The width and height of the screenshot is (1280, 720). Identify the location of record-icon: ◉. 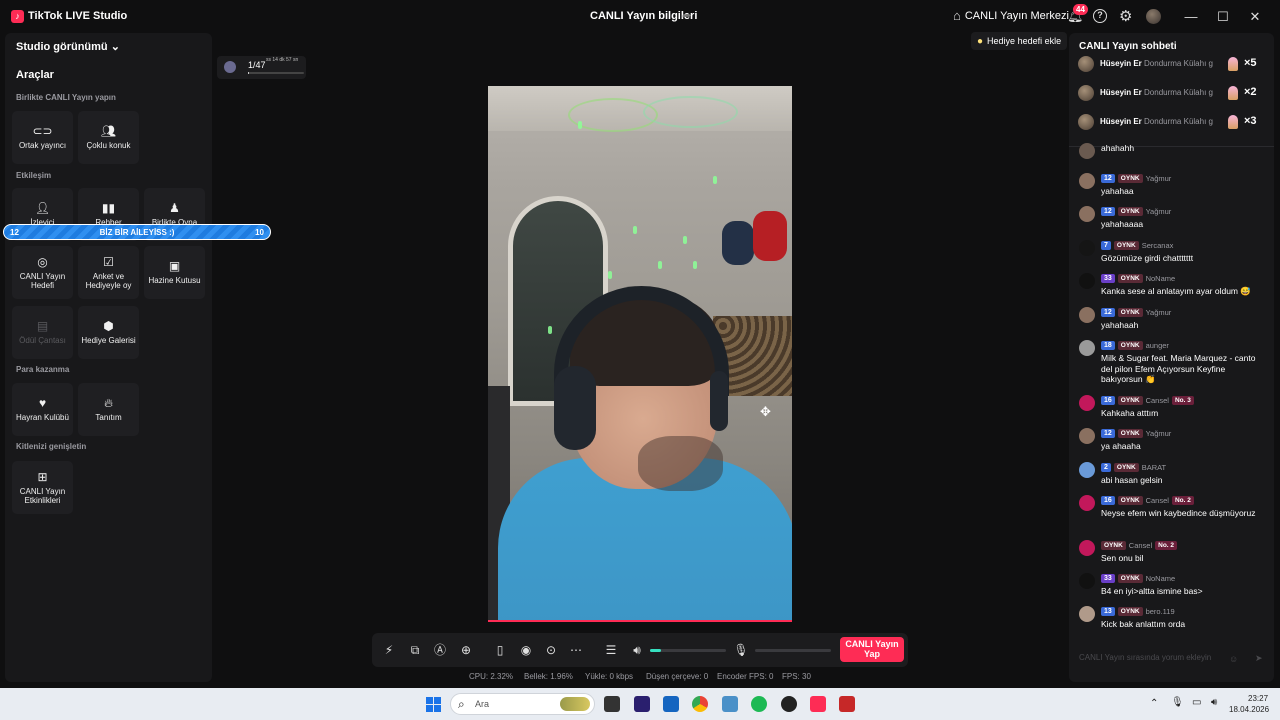
(526, 650).